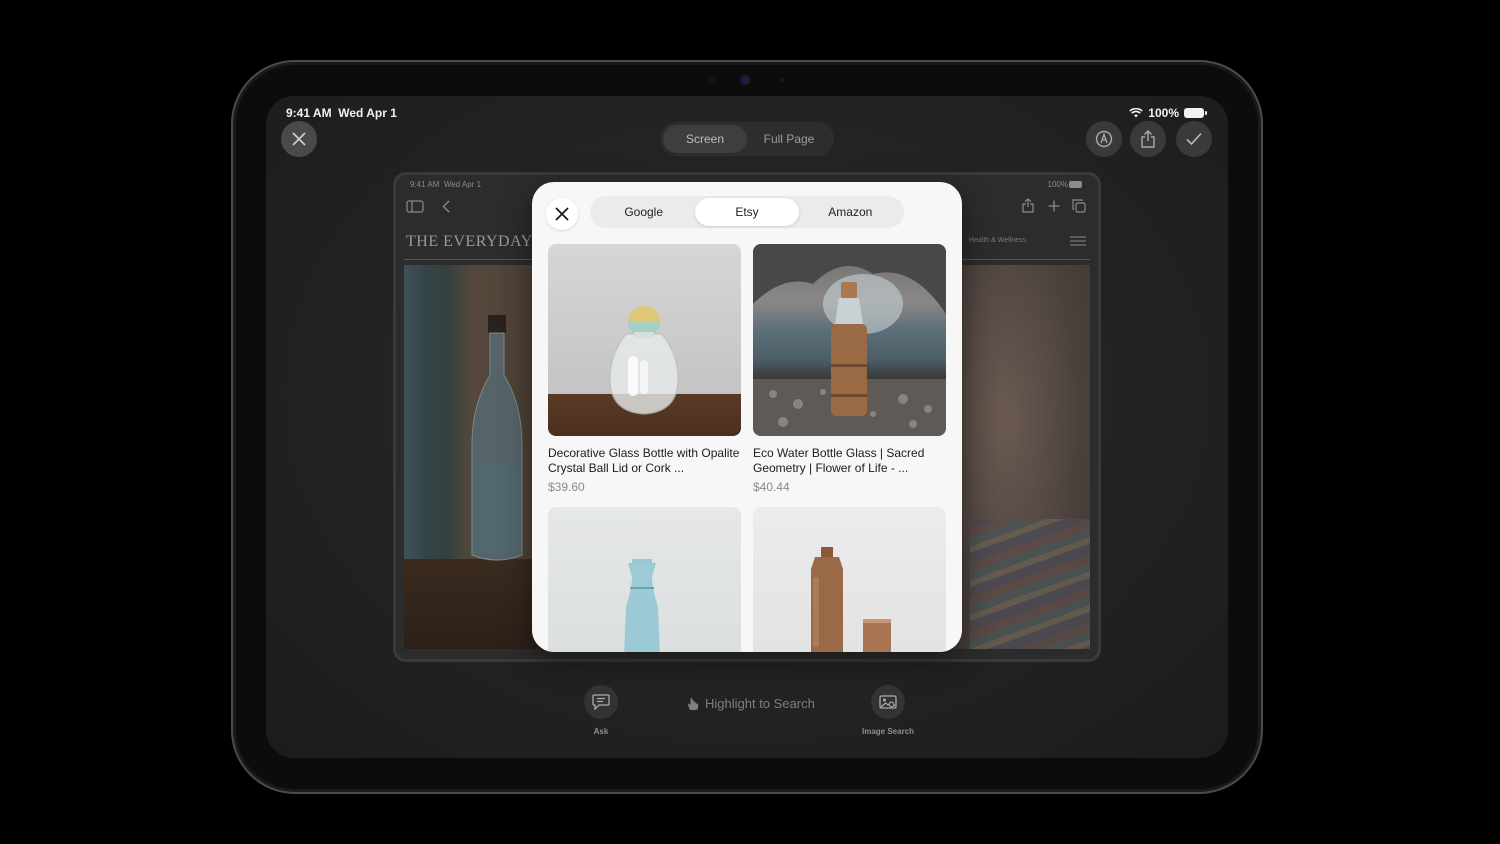 The height and width of the screenshot is (844, 1500). I want to click on captured-status-date: Wed Apr 1, so click(462, 184).